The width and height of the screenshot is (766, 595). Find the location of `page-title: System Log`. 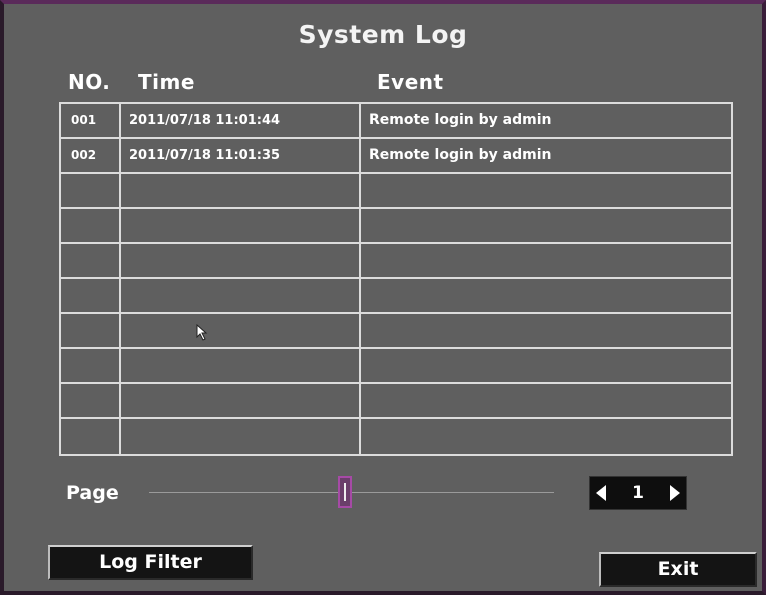

page-title: System Log is located at coordinates (383, 34).